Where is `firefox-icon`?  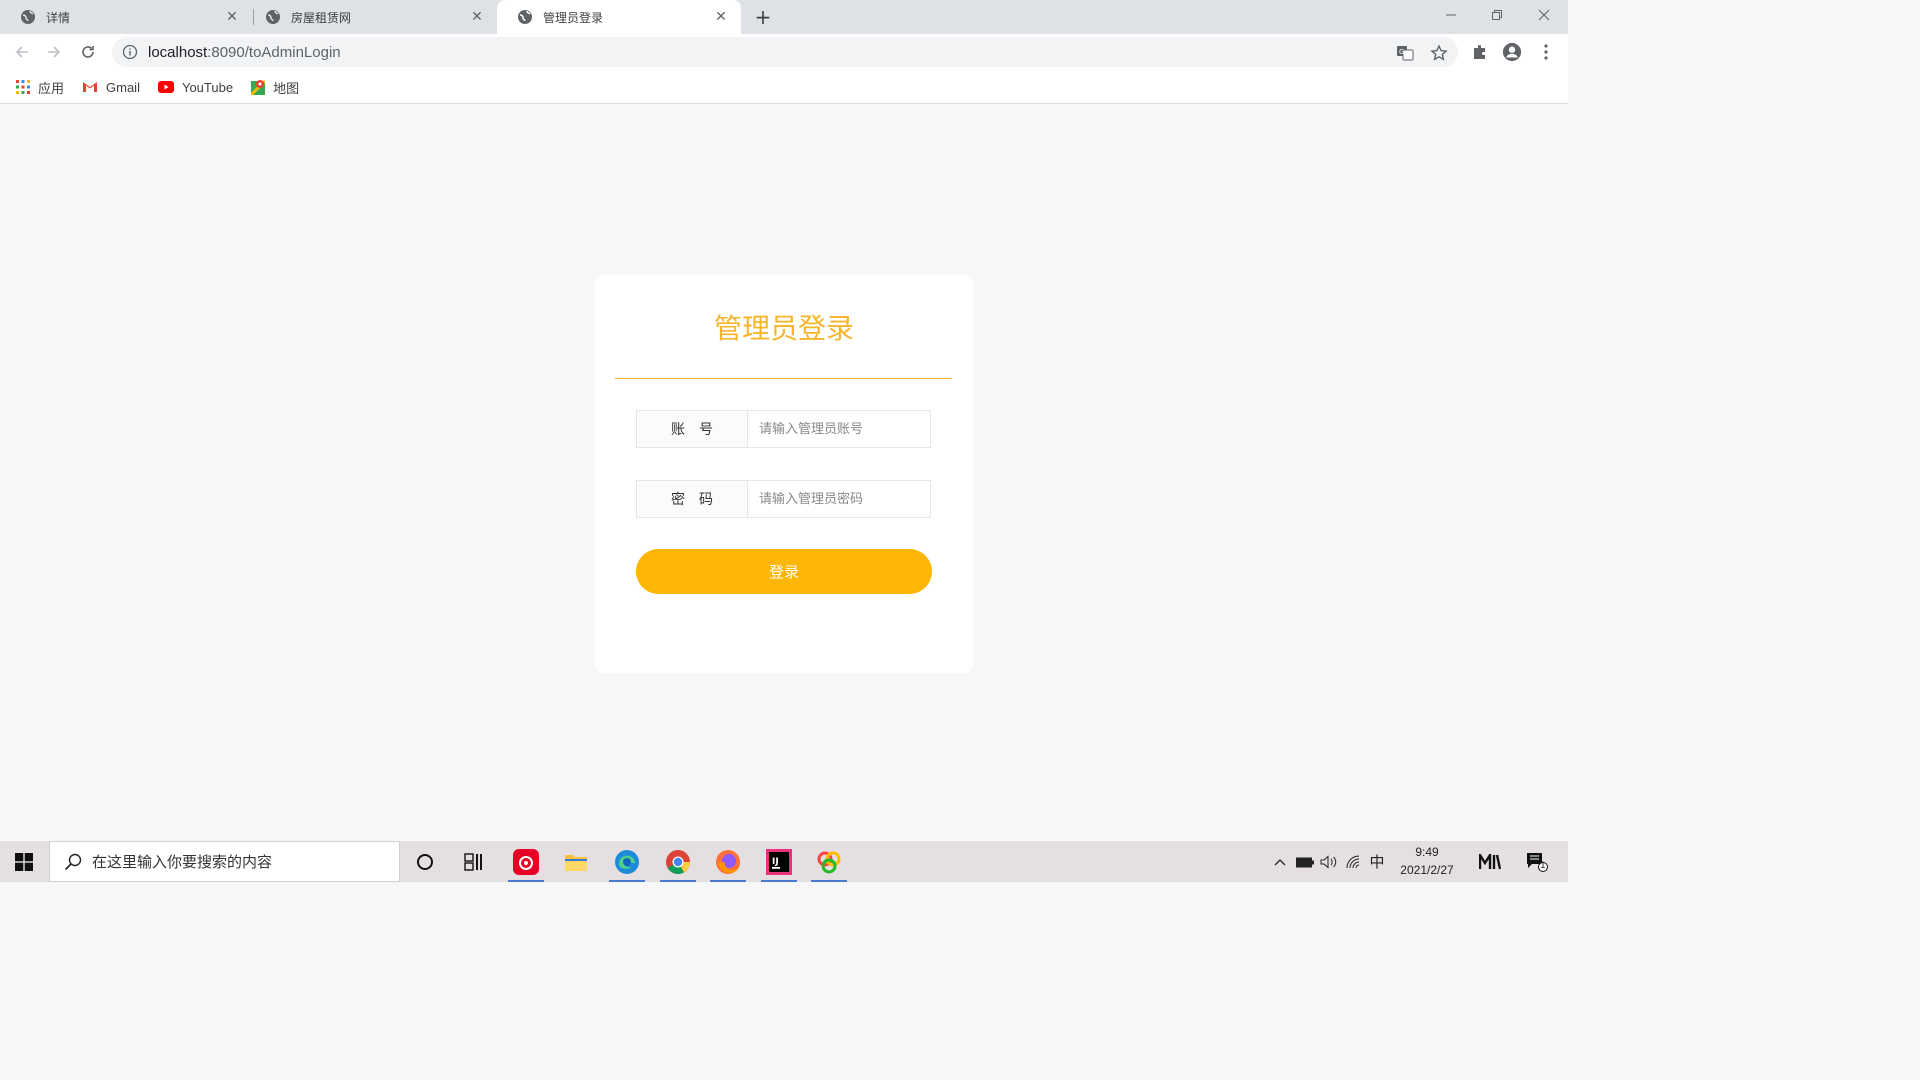 firefox-icon is located at coordinates (728, 861).